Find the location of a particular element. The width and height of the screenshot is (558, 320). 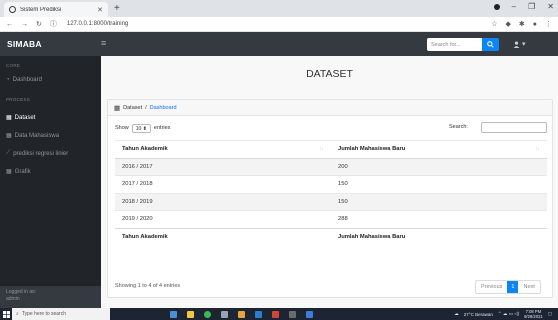

caret-down-icon: ▾ is located at coordinates (524, 44).